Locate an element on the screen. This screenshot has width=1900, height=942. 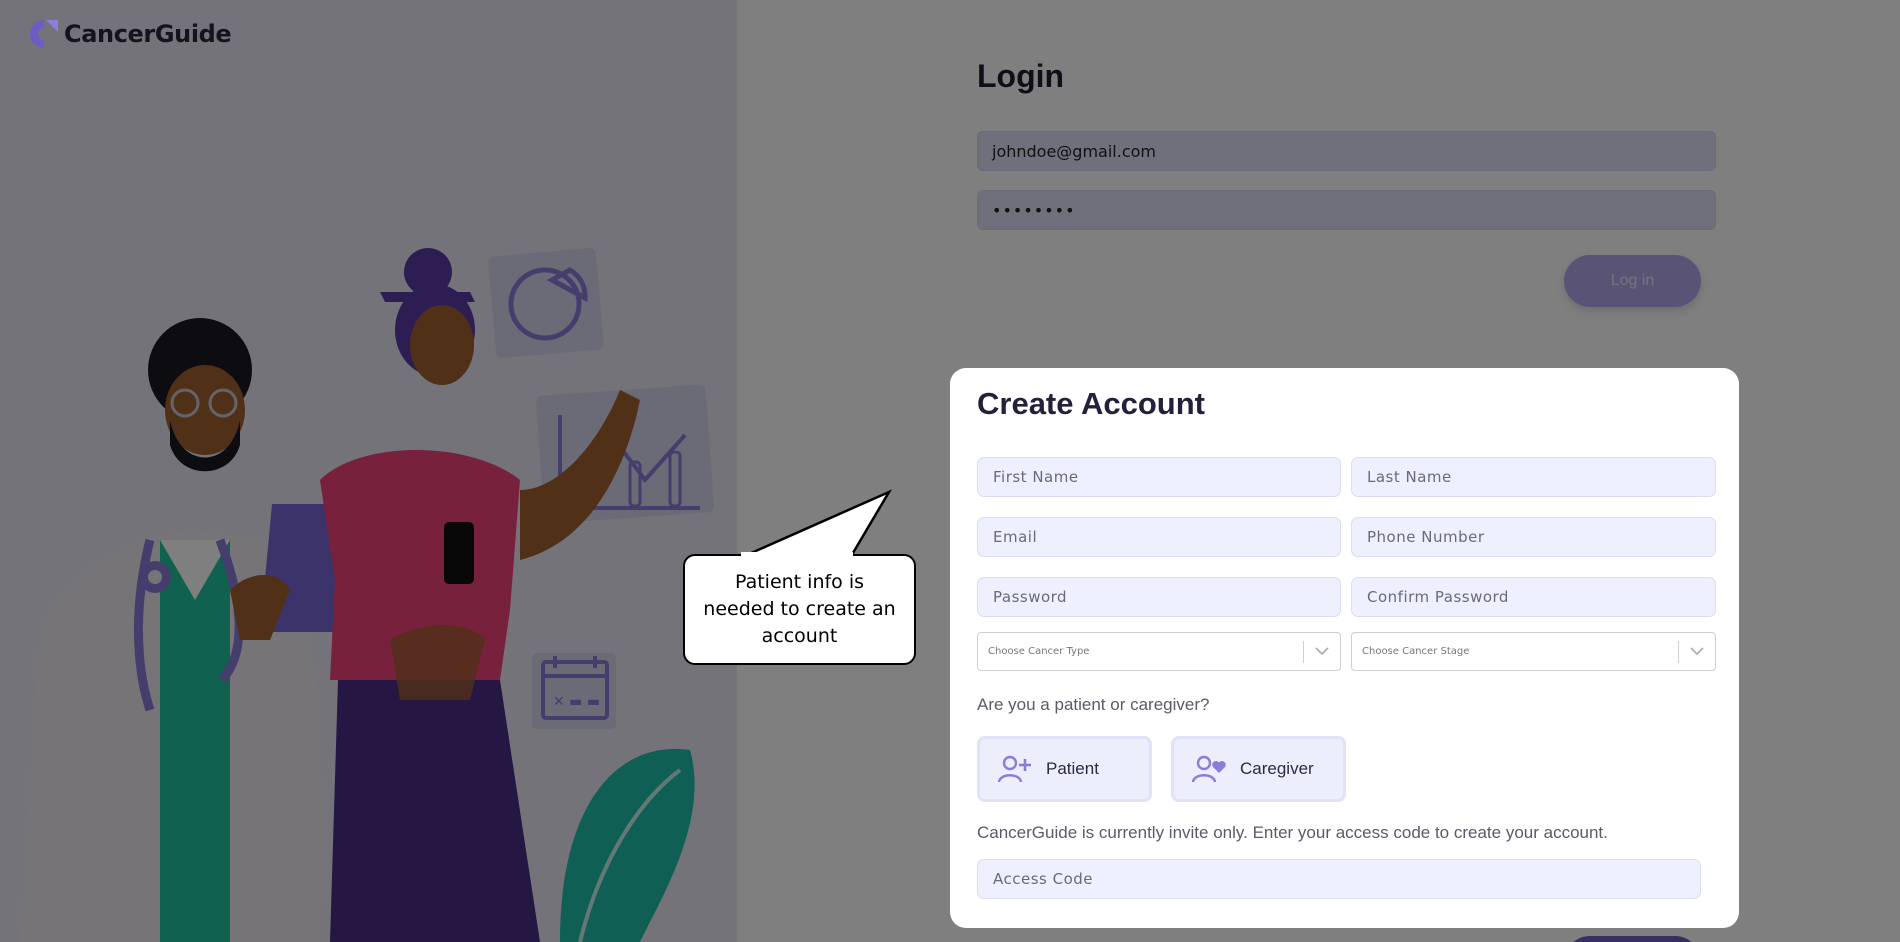
modal-title: Create Account is located at coordinates (1091, 403).